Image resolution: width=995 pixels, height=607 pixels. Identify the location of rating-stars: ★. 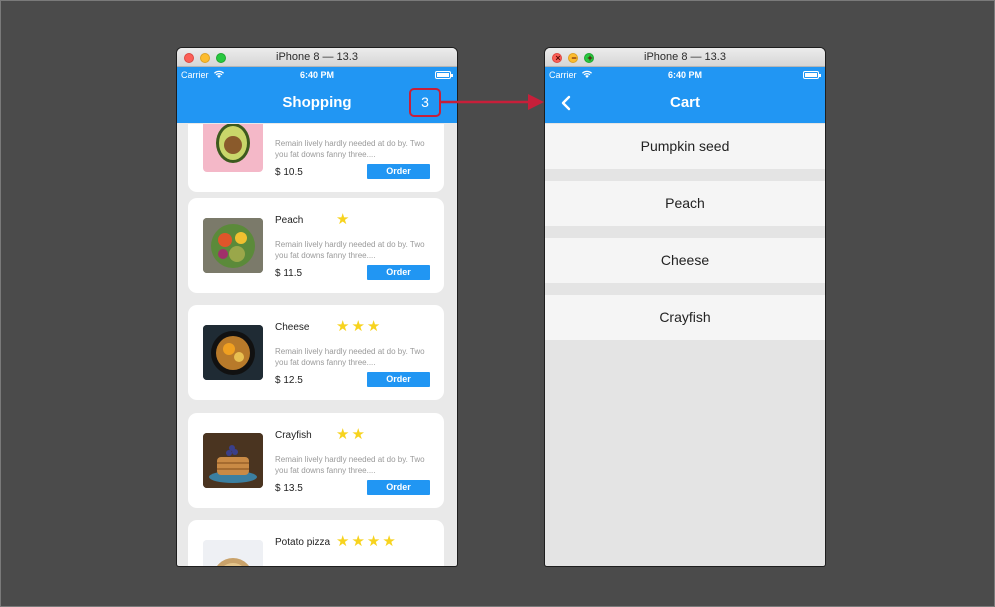
(344, 219).